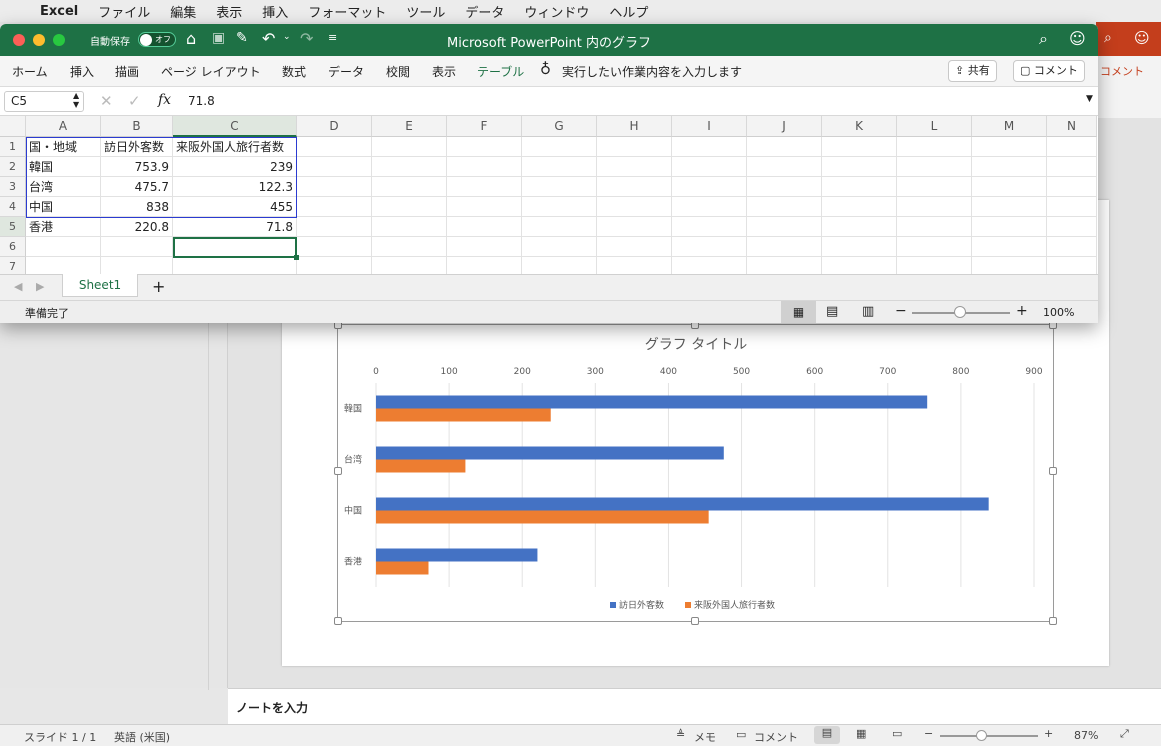  I want to click on cell-K5, so click(859, 227).